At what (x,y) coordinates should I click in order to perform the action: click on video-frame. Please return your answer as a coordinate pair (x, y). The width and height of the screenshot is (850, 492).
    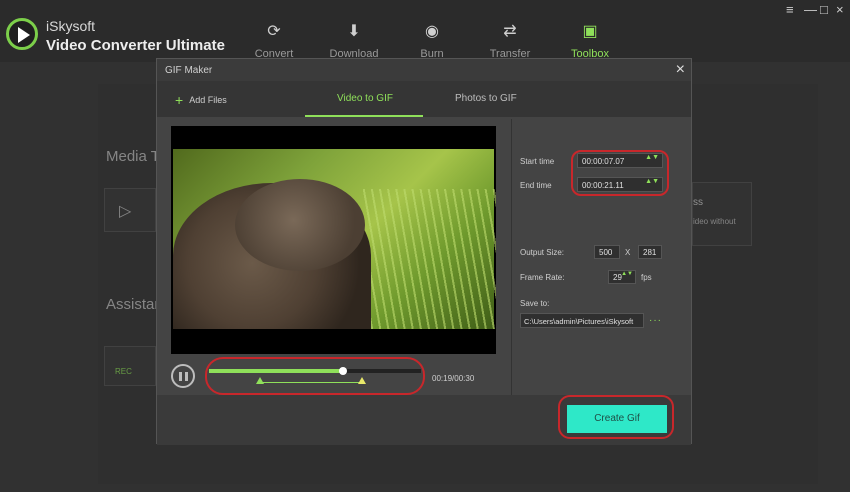
    Looking at the image, I should click on (334, 239).